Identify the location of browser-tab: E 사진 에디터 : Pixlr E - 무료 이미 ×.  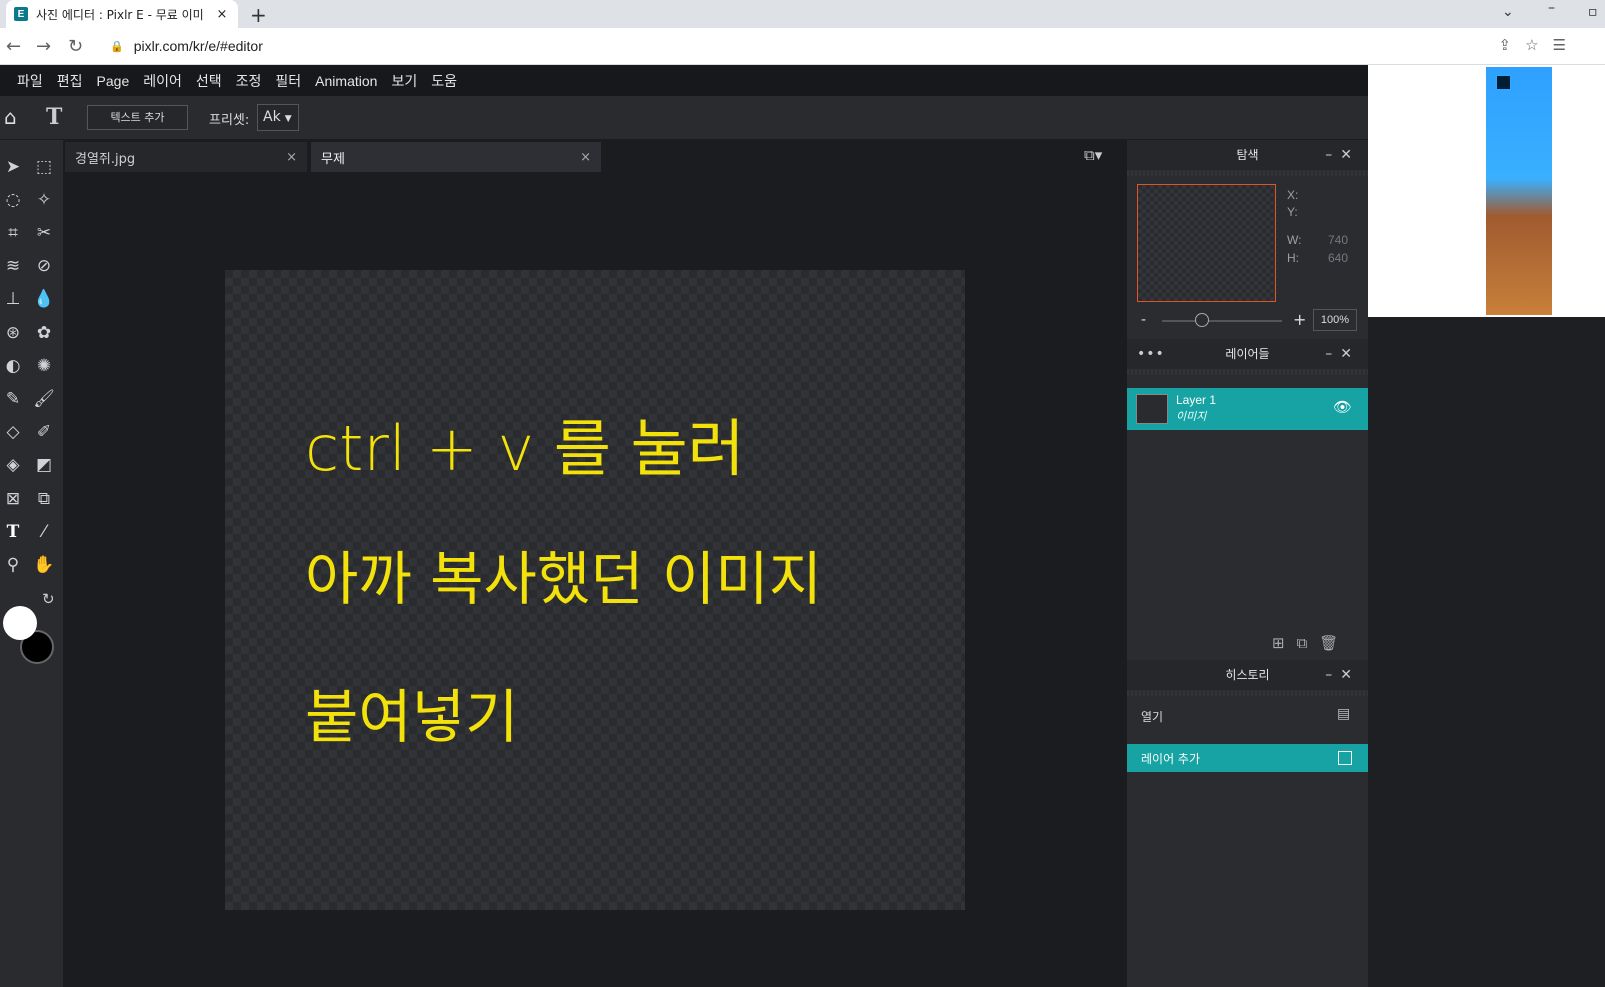
(122, 14).